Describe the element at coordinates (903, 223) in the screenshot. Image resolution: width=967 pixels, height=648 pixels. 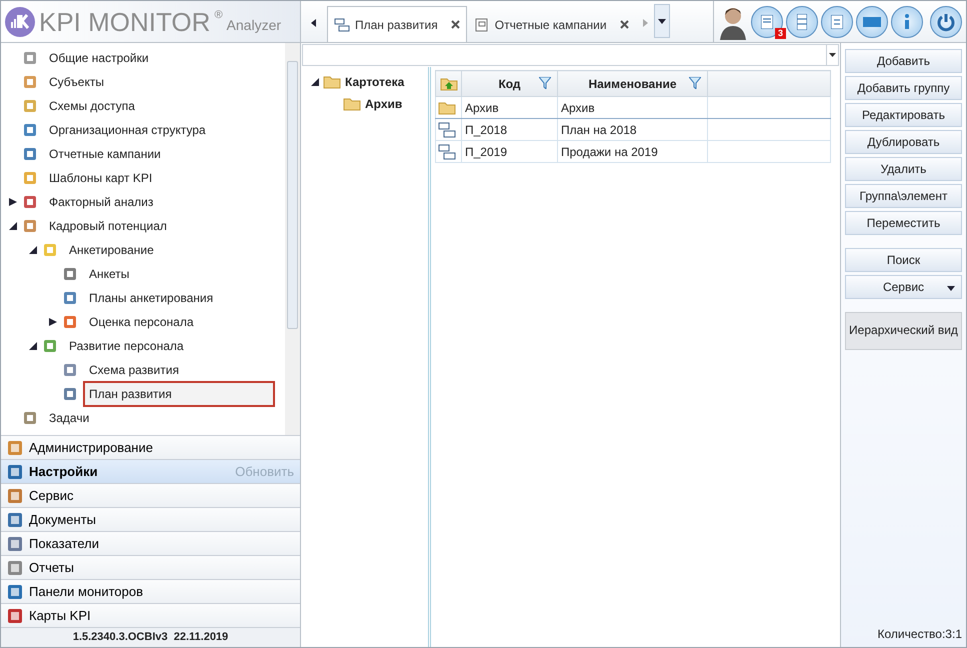
I see `action-button: Переместить` at that location.